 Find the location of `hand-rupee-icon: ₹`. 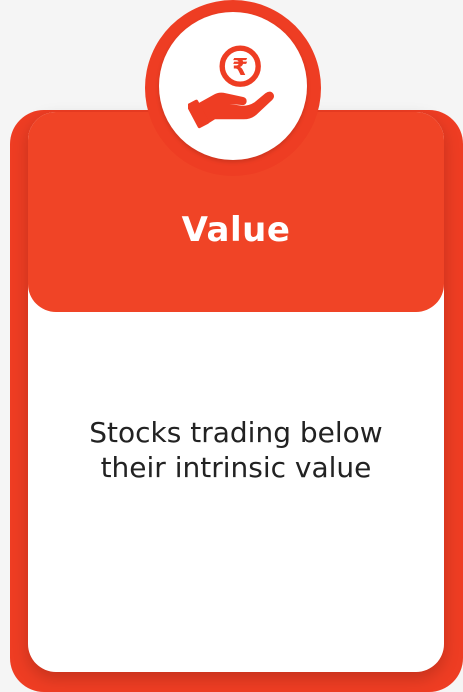

hand-rupee-icon: ₹ is located at coordinates (231, 87).